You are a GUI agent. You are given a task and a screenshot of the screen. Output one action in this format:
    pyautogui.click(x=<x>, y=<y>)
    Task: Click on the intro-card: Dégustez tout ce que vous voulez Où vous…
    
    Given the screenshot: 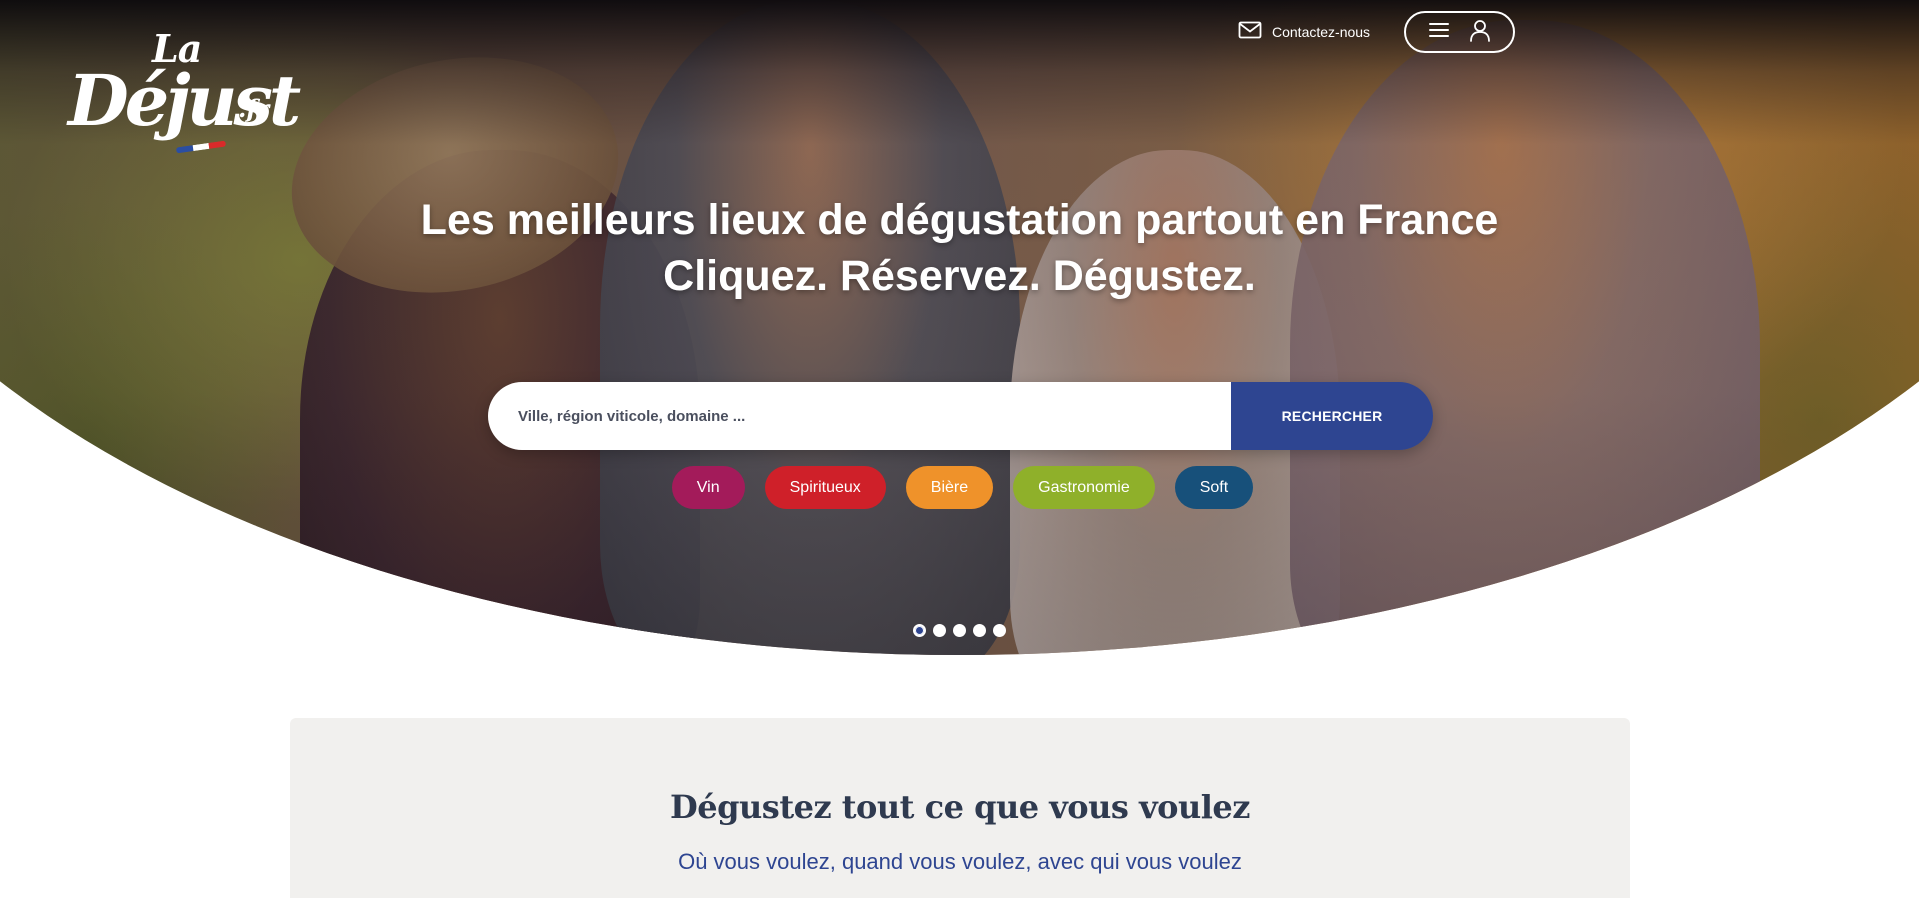 What is the action you would take?
    pyautogui.click(x=960, y=808)
    